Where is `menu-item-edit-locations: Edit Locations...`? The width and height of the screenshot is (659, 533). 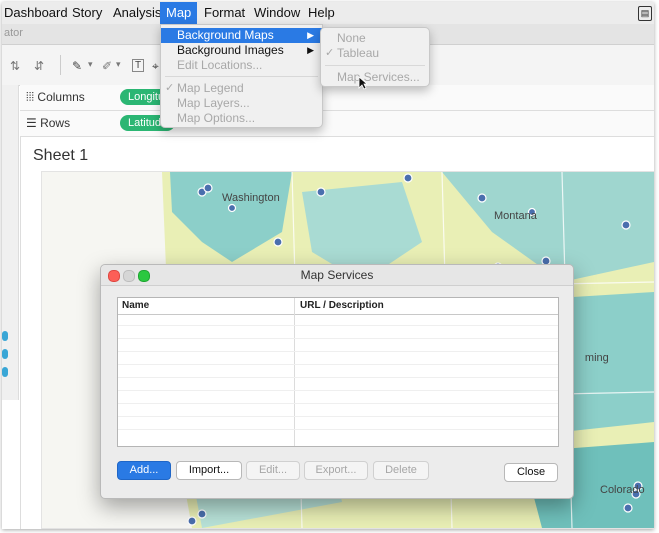 menu-item-edit-locations: Edit Locations... is located at coordinates (220, 65).